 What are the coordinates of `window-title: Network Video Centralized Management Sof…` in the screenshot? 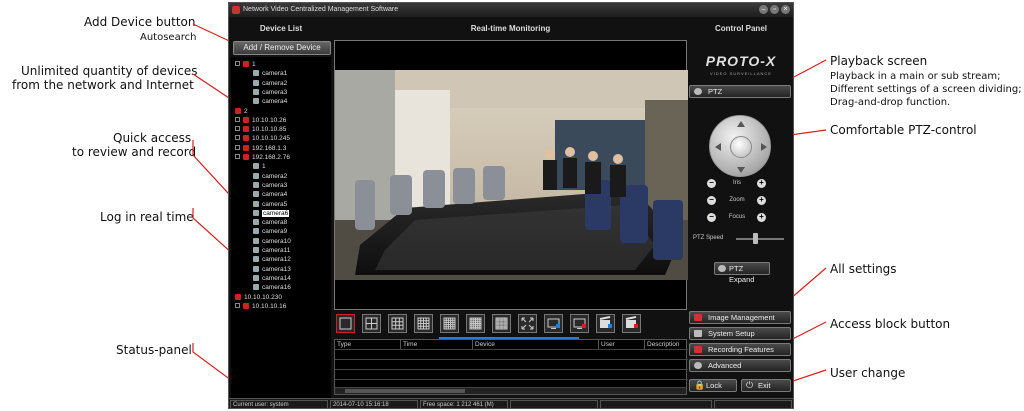 It's located at (321, 9).